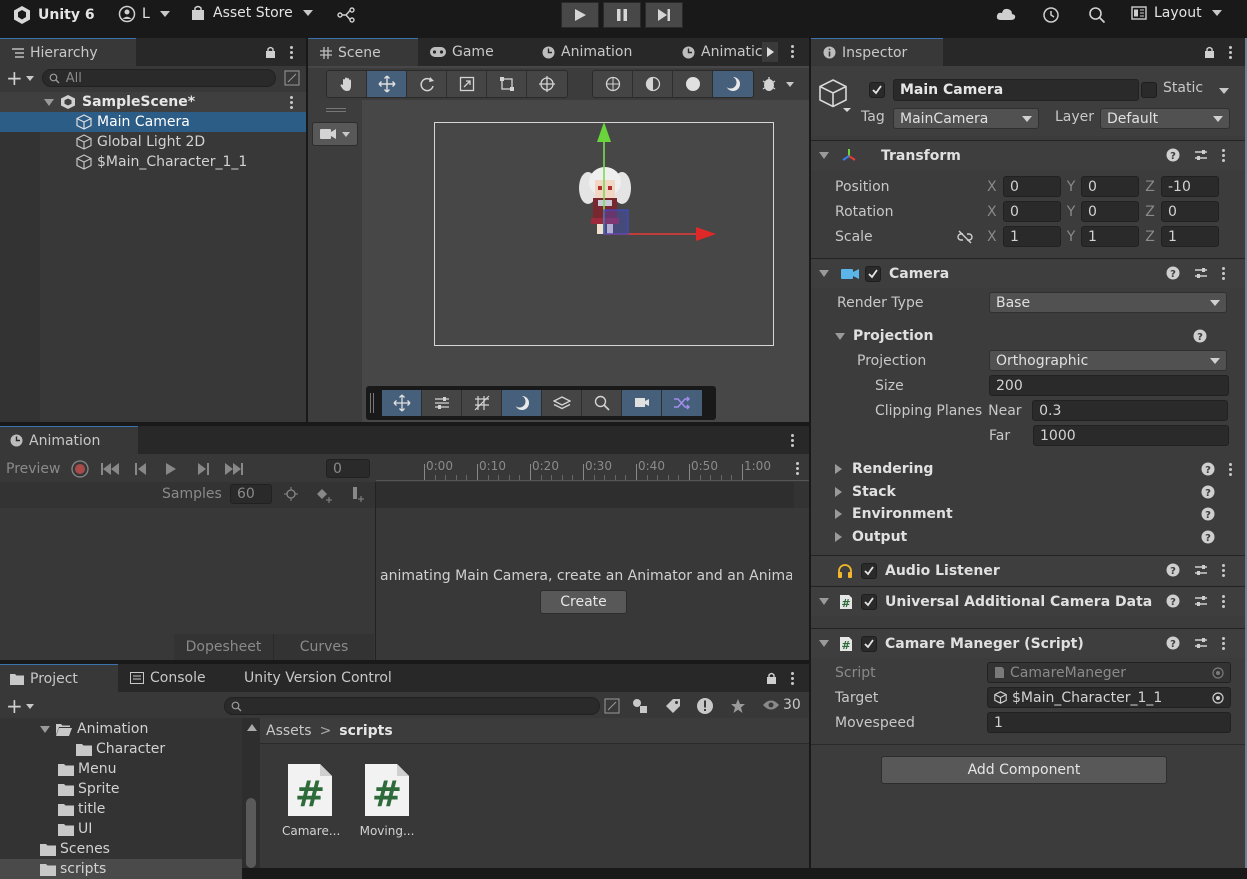 The height and width of the screenshot is (879, 1247). Describe the element at coordinates (203, 469) in the screenshot. I see `next-key-button` at that location.